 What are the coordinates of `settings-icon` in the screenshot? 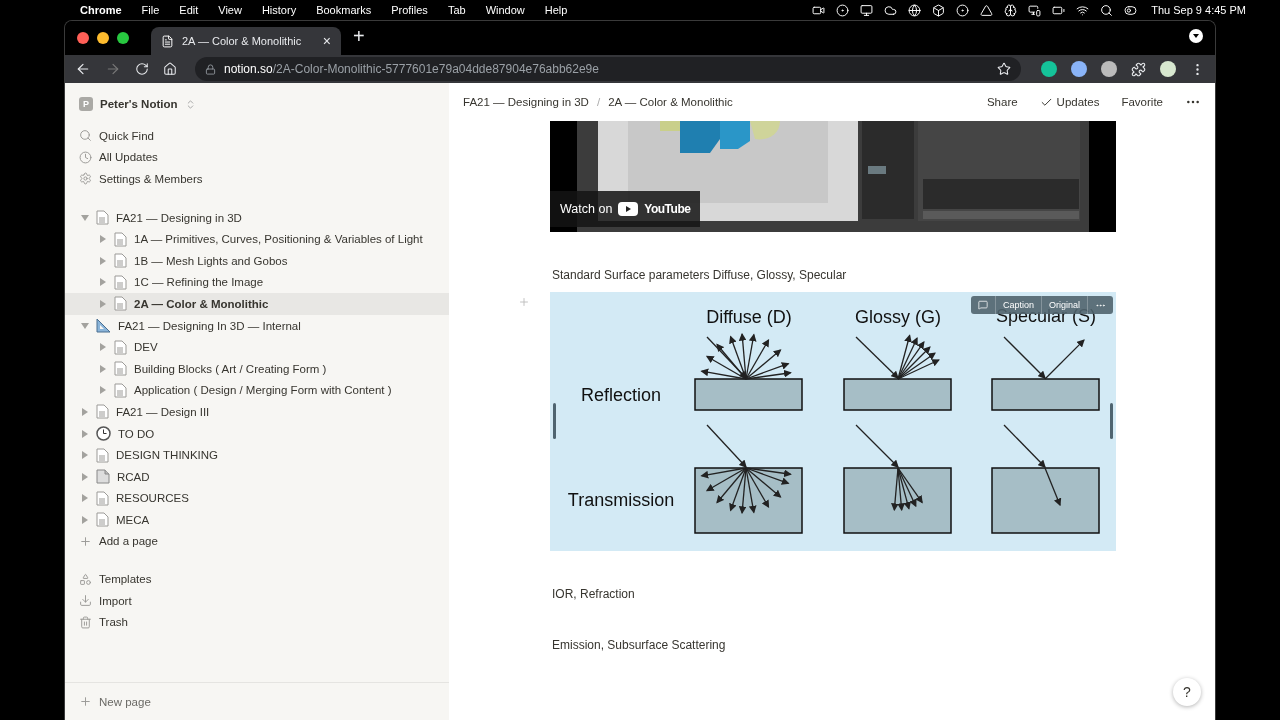 It's located at (85, 179).